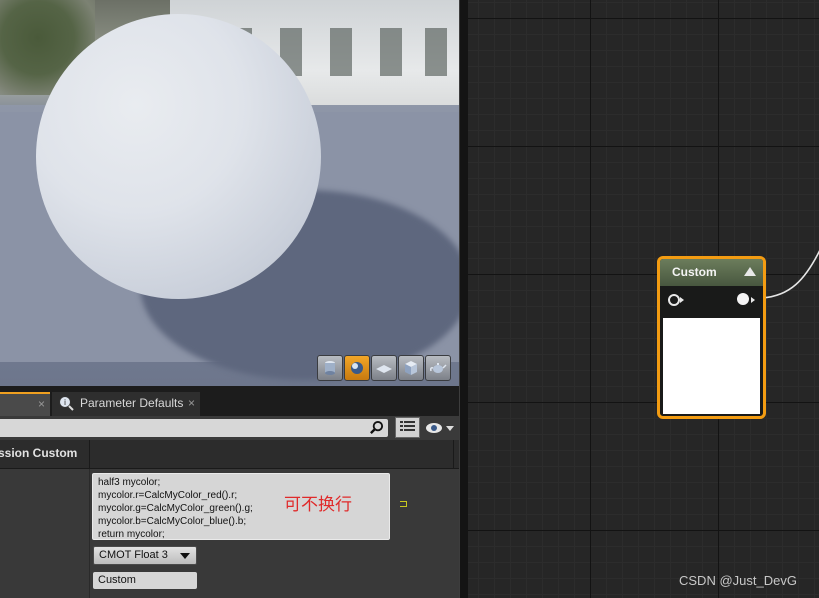 The width and height of the screenshot is (819, 598). I want to click on node-header: Custom, so click(711, 272).